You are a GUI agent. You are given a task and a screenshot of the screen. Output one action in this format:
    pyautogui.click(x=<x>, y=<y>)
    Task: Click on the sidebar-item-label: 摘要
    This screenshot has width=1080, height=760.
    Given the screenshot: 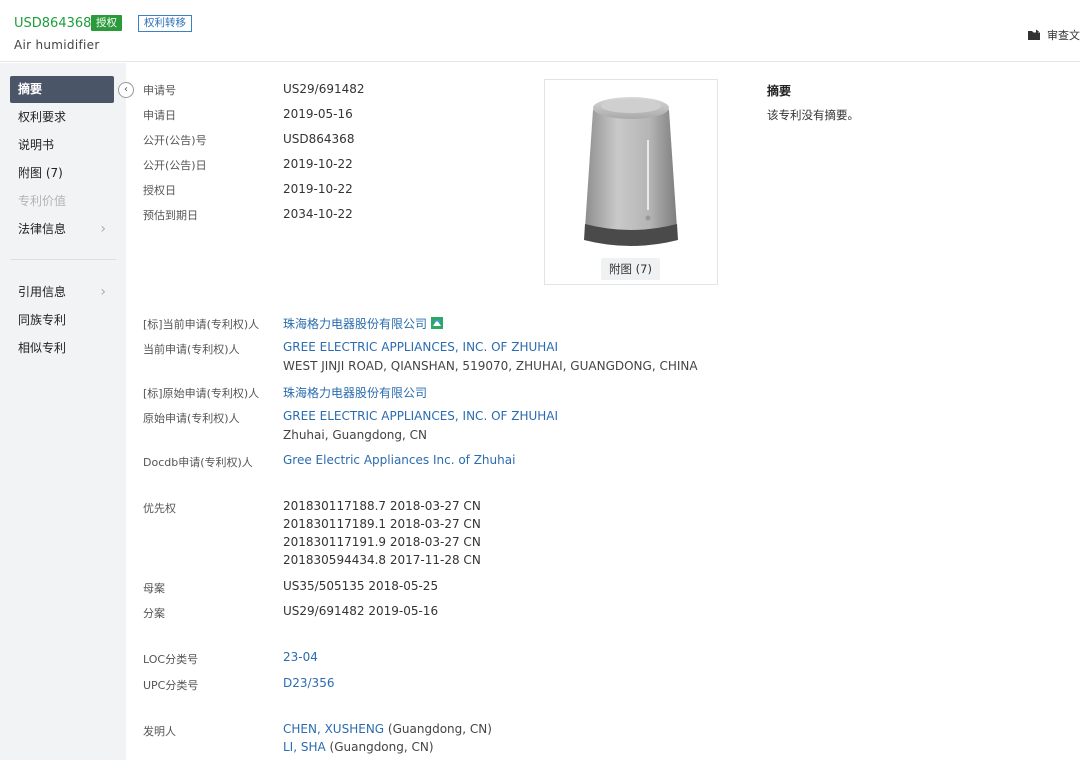 What is the action you would take?
    pyautogui.click(x=30, y=89)
    